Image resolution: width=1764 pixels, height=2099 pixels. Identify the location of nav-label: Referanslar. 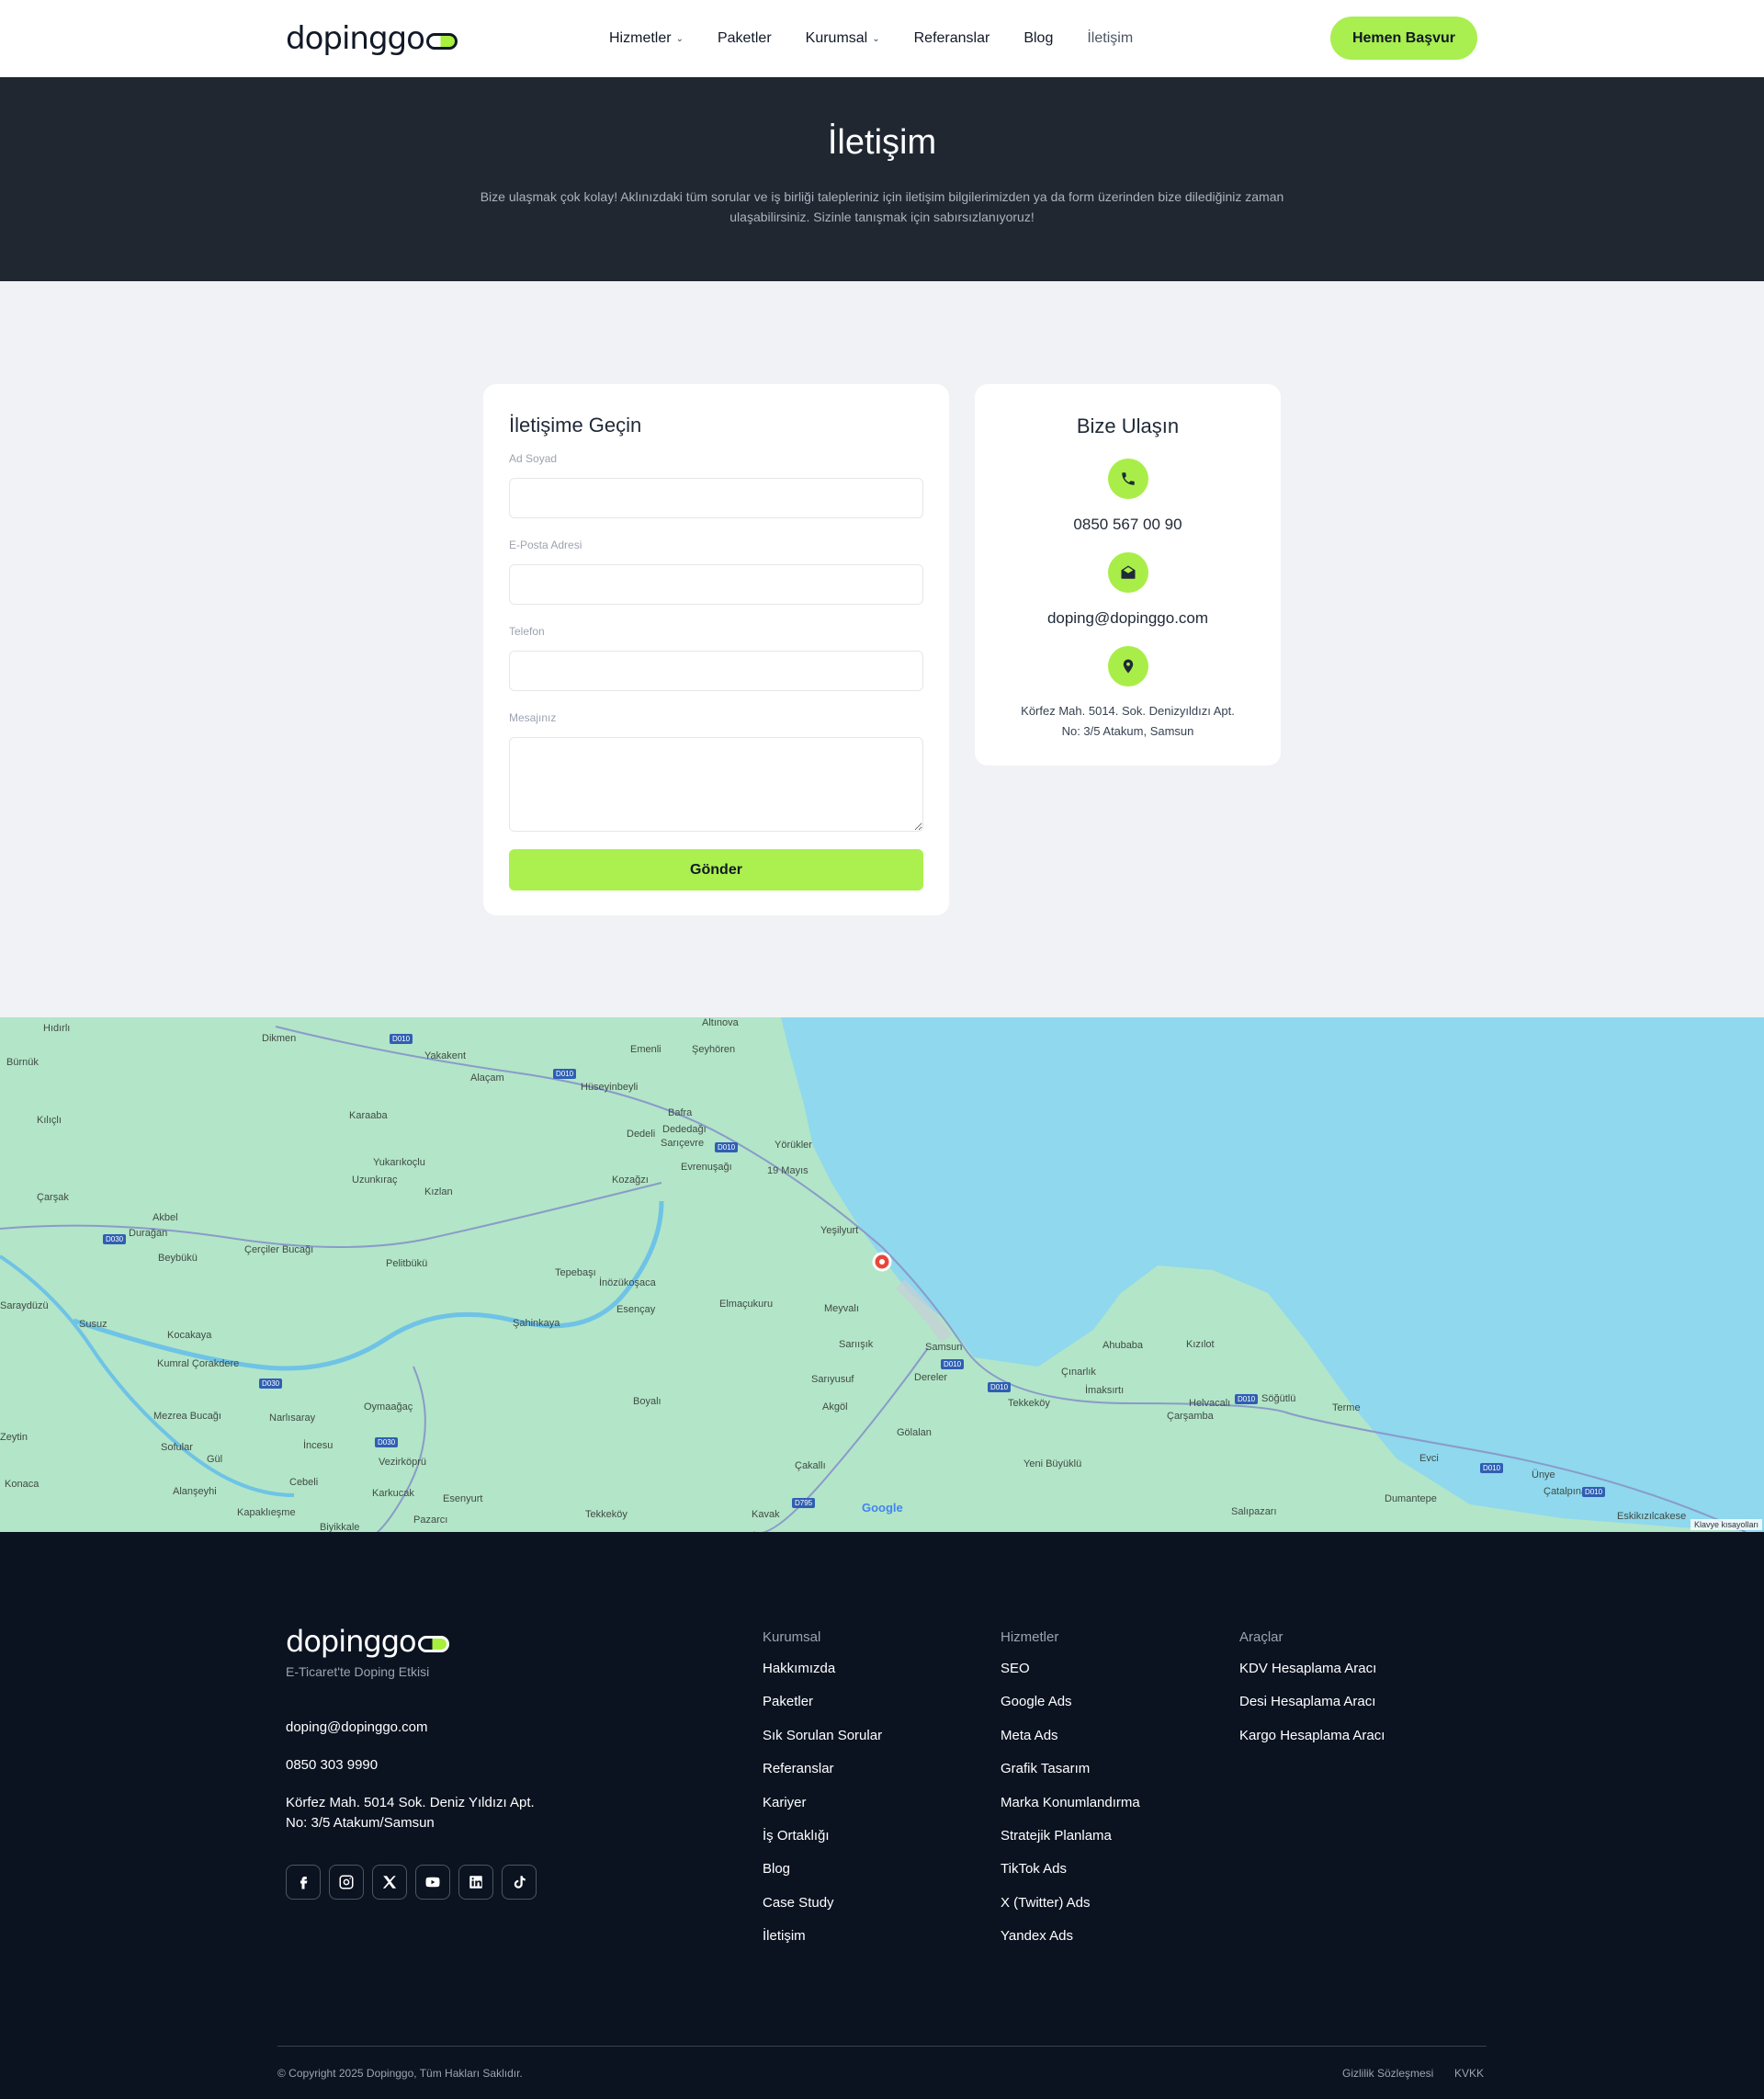
(951, 38).